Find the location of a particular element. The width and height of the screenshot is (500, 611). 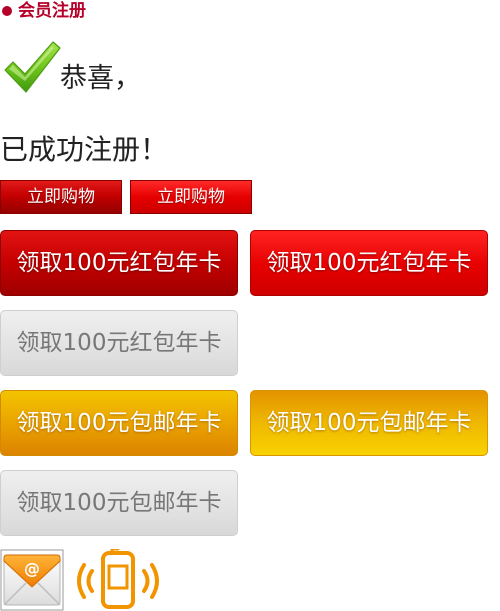

congrats-text: 恭喜， is located at coordinates (100, 78).